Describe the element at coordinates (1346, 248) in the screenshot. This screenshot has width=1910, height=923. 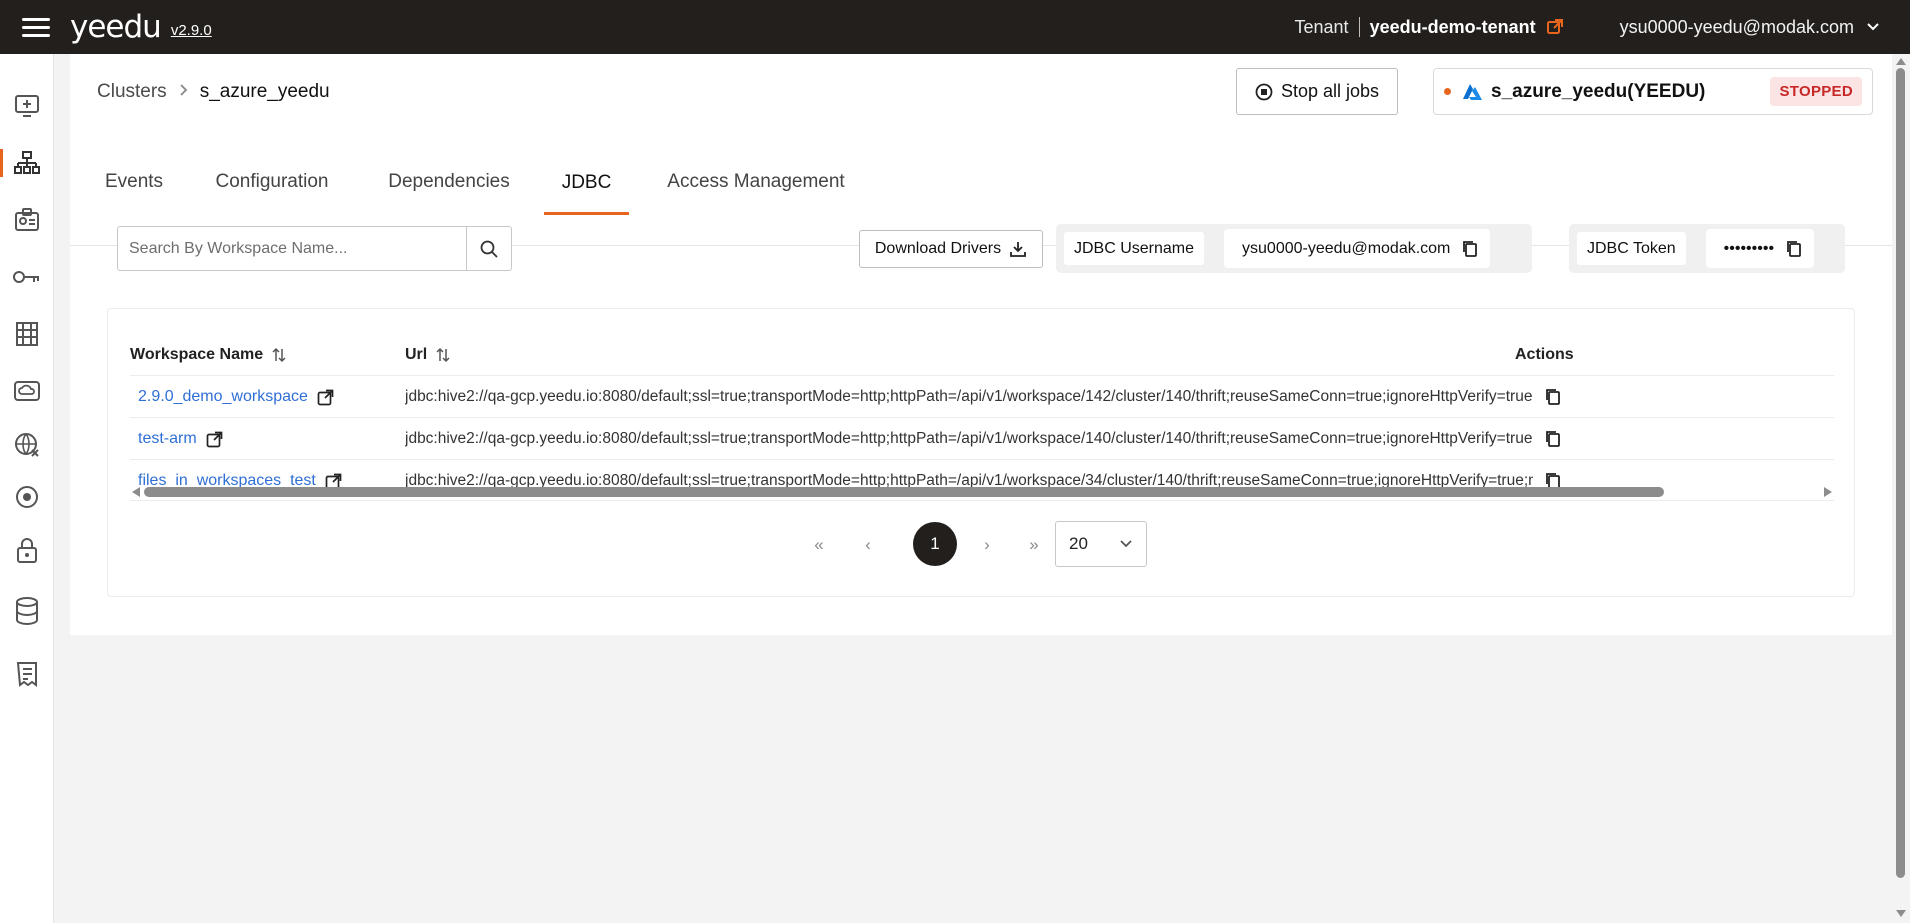
I see `jdbc-username-text: ysu0000-yeedu@modak.com` at that location.